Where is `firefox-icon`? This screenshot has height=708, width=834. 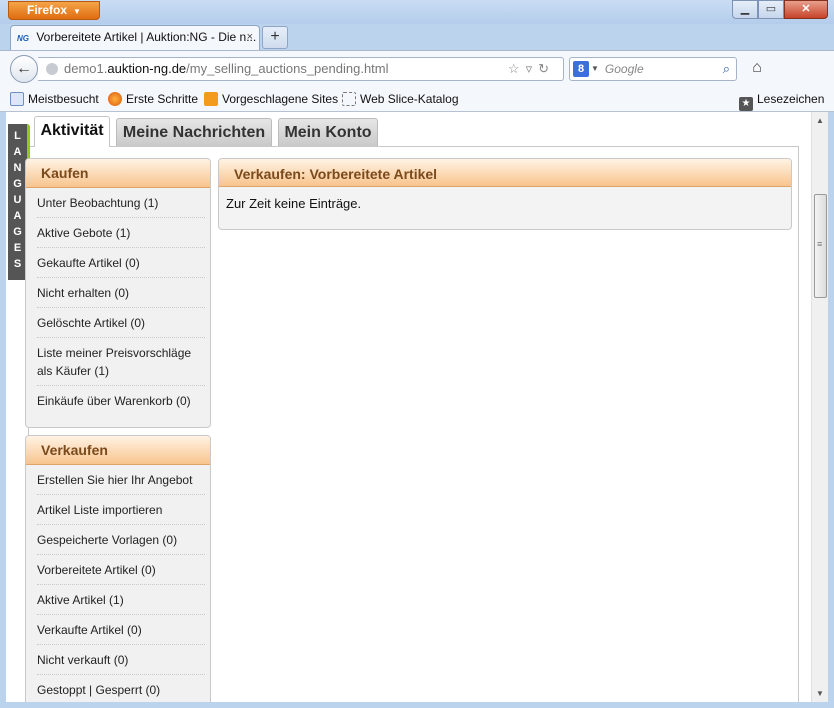 firefox-icon is located at coordinates (115, 99).